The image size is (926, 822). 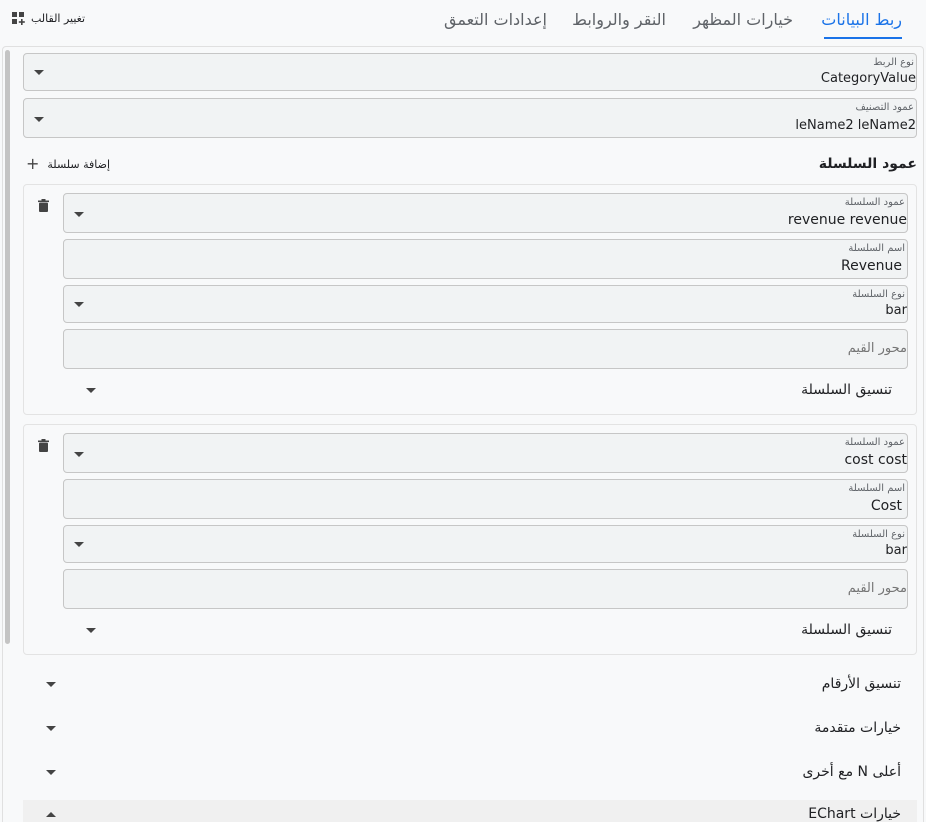 I want to click on change-template-label: تغيير القالب, so click(x=58, y=18).